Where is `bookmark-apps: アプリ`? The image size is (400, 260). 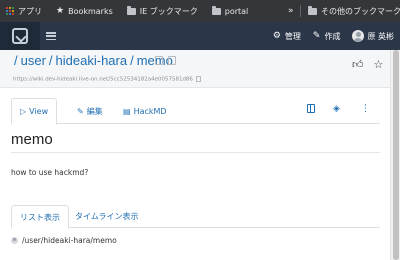
bookmark-apps: アプリ is located at coordinates (24, 11).